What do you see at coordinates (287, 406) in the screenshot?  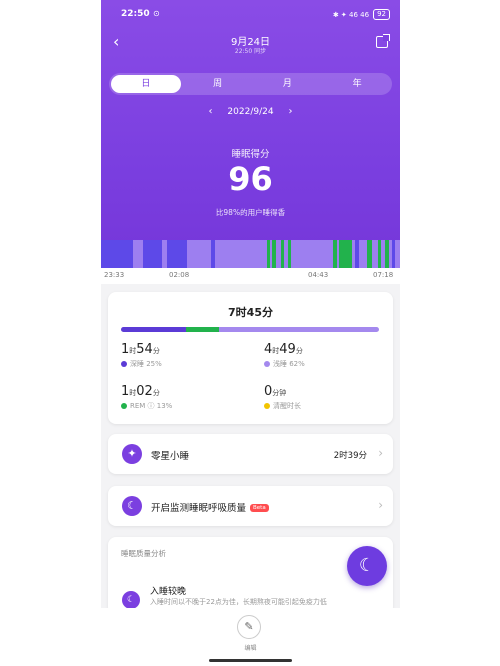 I see `stat-label: 清醒时长` at bounding box center [287, 406].